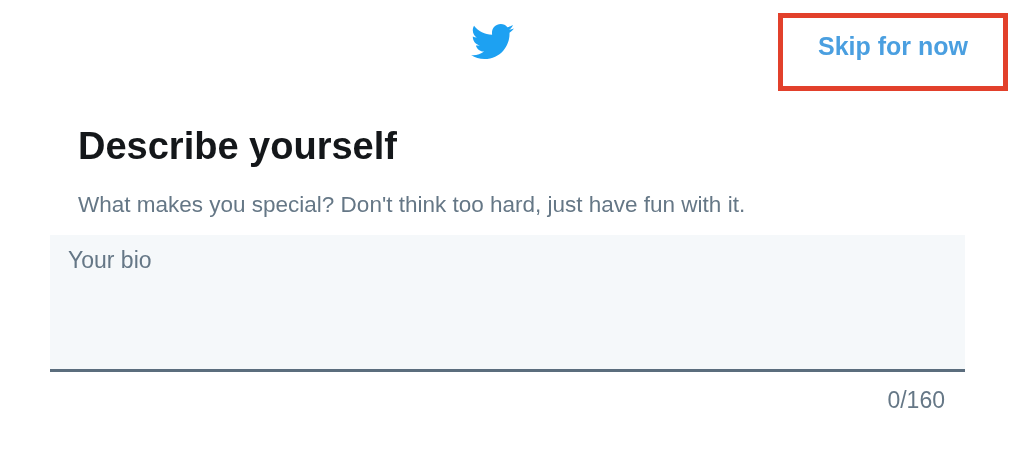 This screenshot has width=1024, height=468. What do you see at coordinates (916, 400) in the screenshot?
I see `character-counter: 0/160` at bounding box center [916, 400].